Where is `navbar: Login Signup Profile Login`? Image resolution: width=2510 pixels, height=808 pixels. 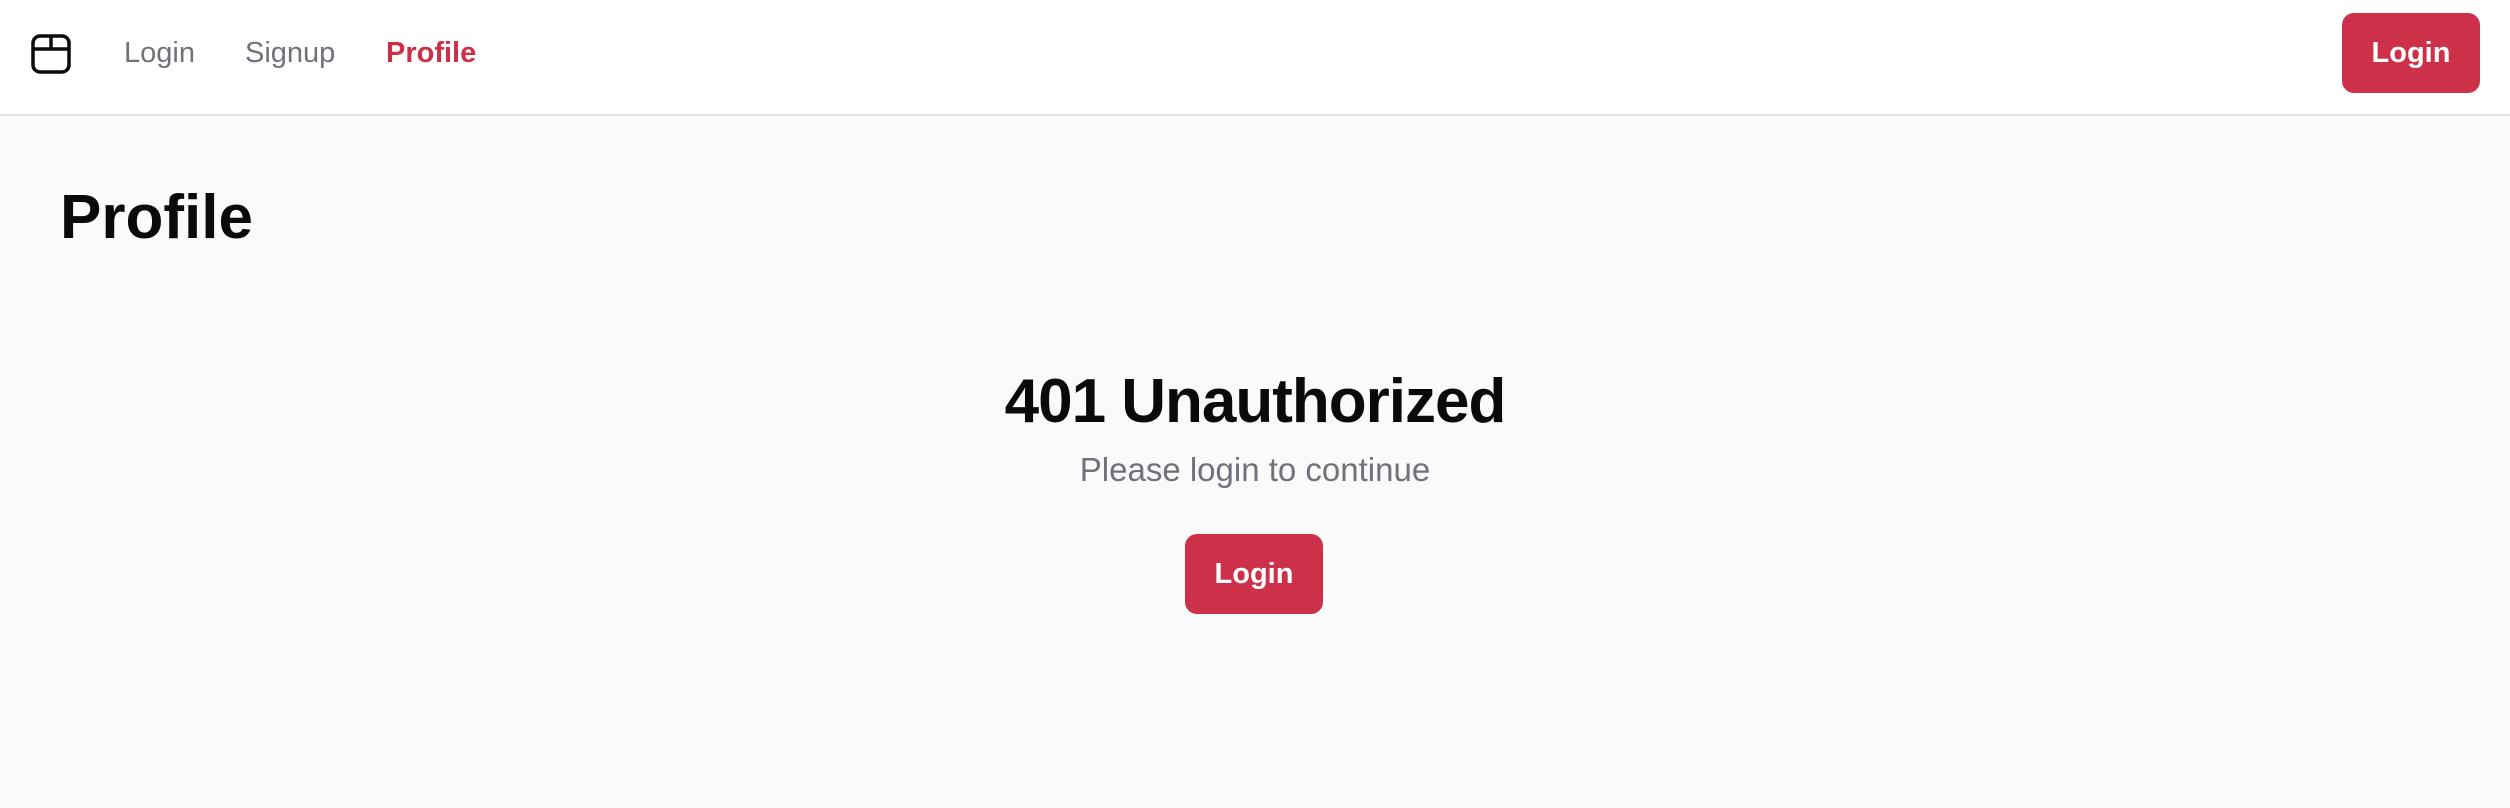
navbar: Login Signup Profile Login is located at coordinates (1255, 58).